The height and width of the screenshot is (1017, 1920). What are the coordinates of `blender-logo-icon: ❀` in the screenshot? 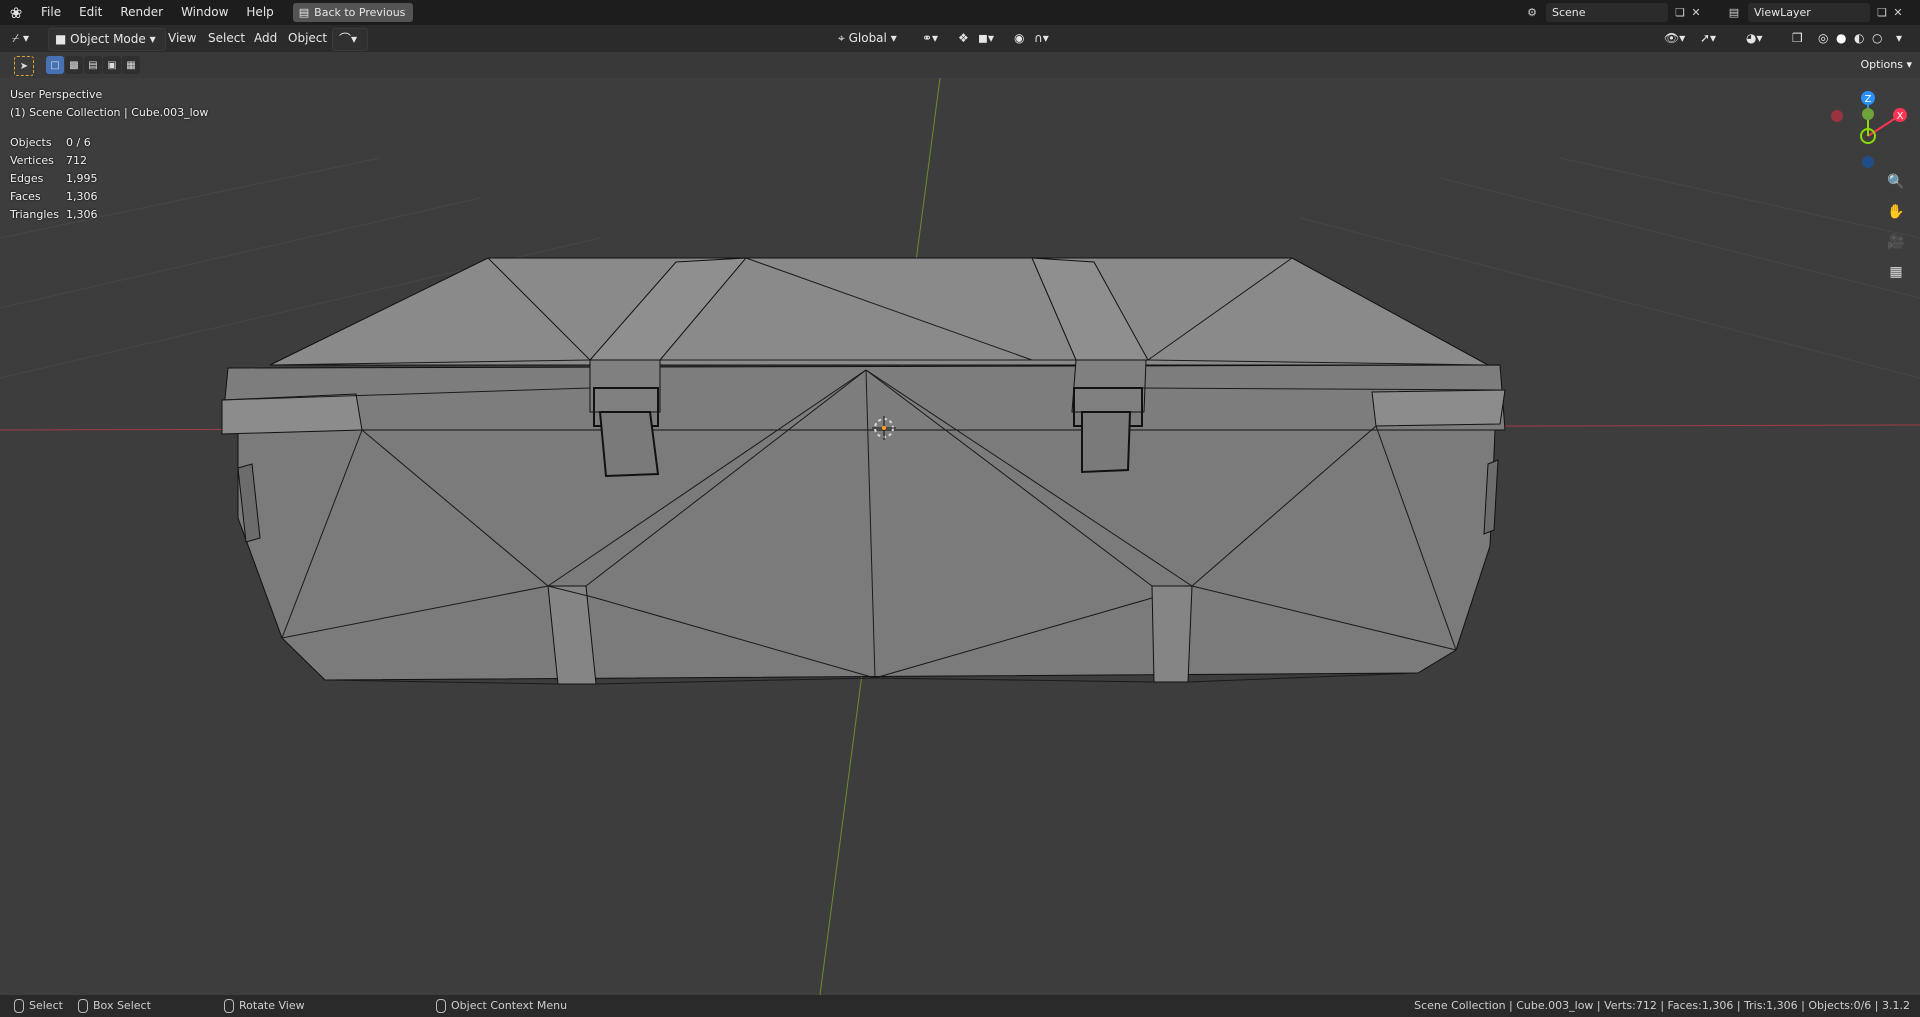 It's located at (16, 13).